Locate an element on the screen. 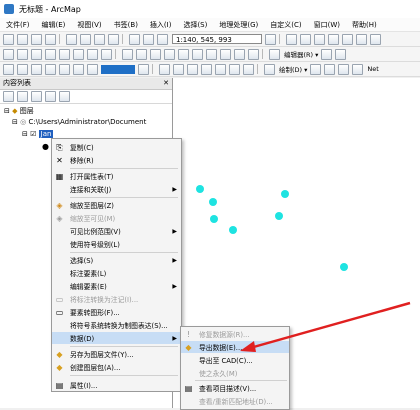  effects-icon is located at coordinates (50, 69).